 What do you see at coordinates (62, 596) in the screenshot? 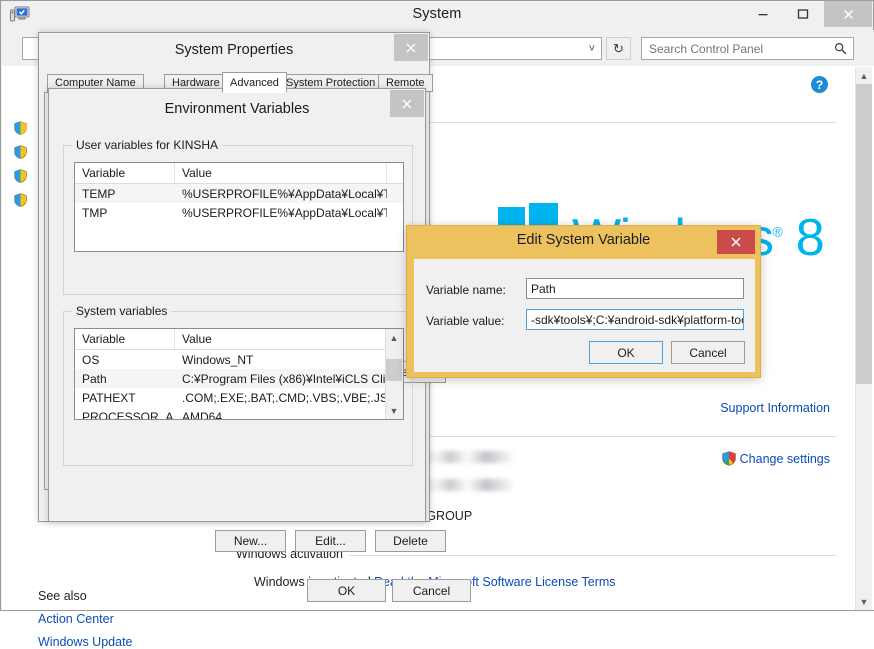
I see `see-also-label: See also` at bounding box center [62, 596].